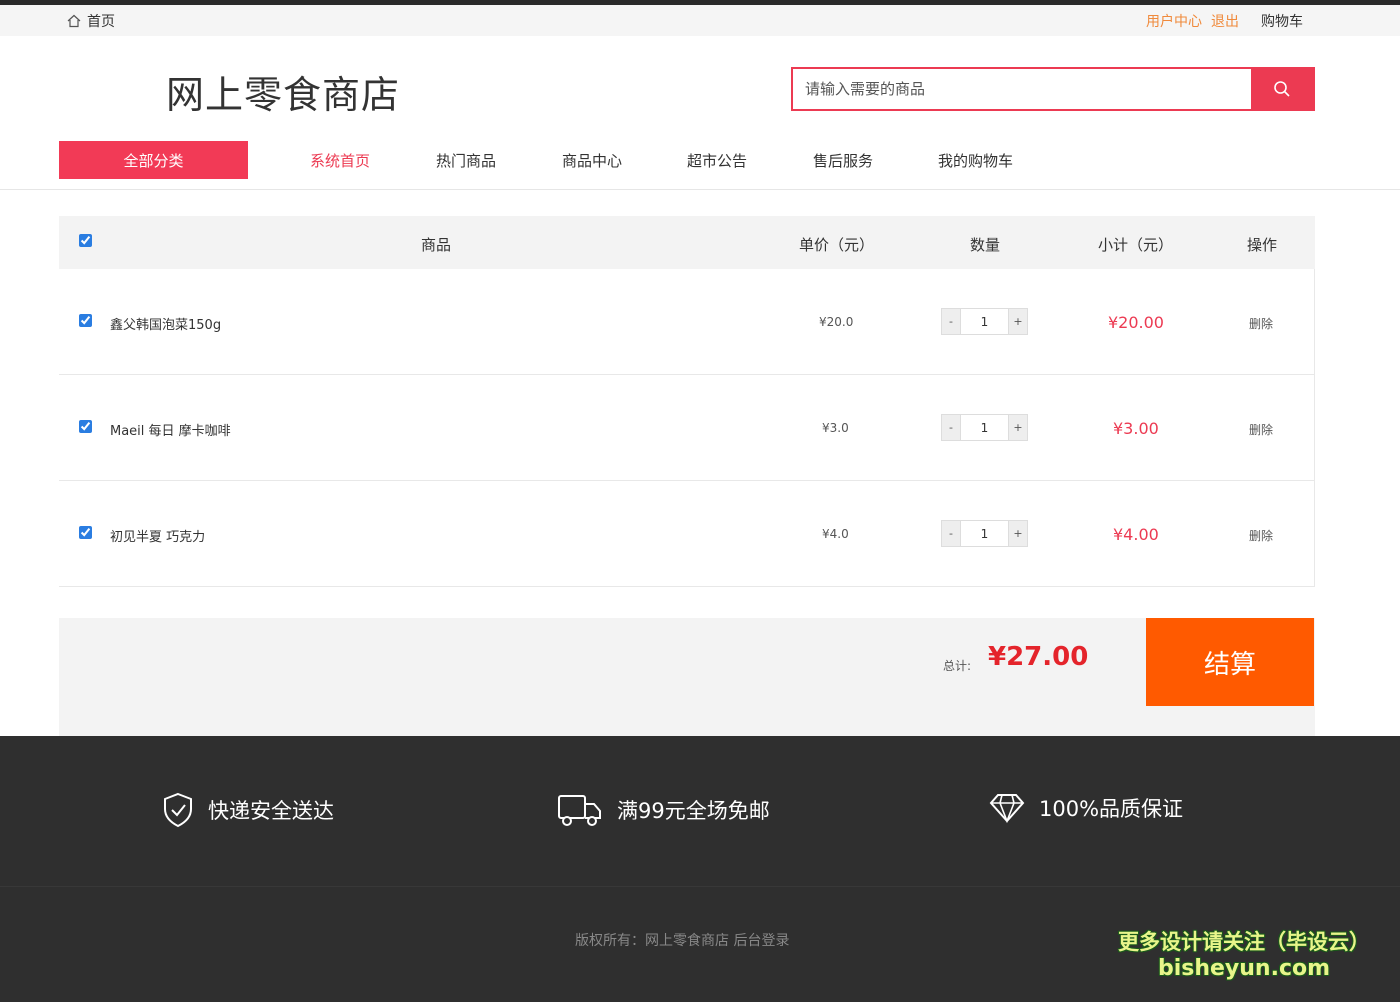 The image size is (1400, 1002). I want to click on main-nav: 全部分类 系统首页 热门商品 商品中心 超市公告 售后服务 我的购物车, so click(700, 165).